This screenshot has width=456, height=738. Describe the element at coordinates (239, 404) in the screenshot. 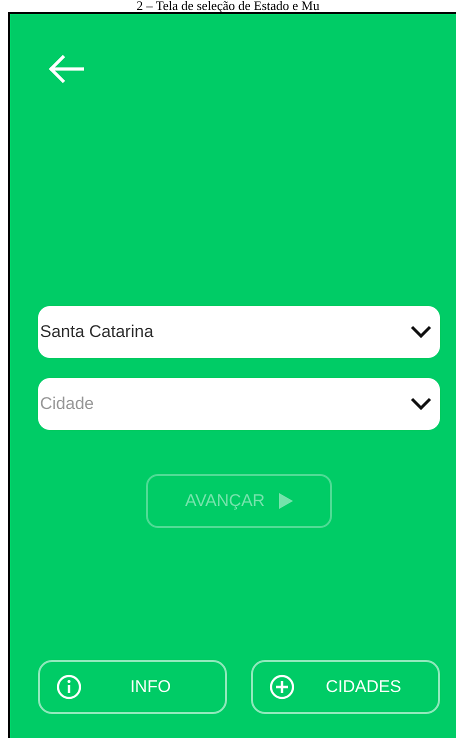

I see `city-dropdown: Cidade` at that location.